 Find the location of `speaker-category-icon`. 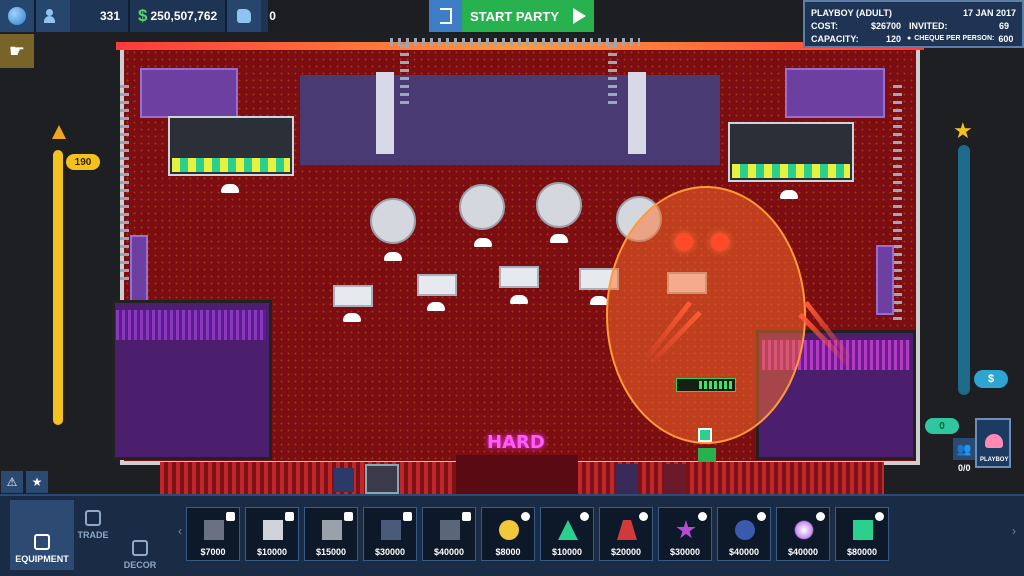

speaker-category-icon is located at coordinates (230, 516).